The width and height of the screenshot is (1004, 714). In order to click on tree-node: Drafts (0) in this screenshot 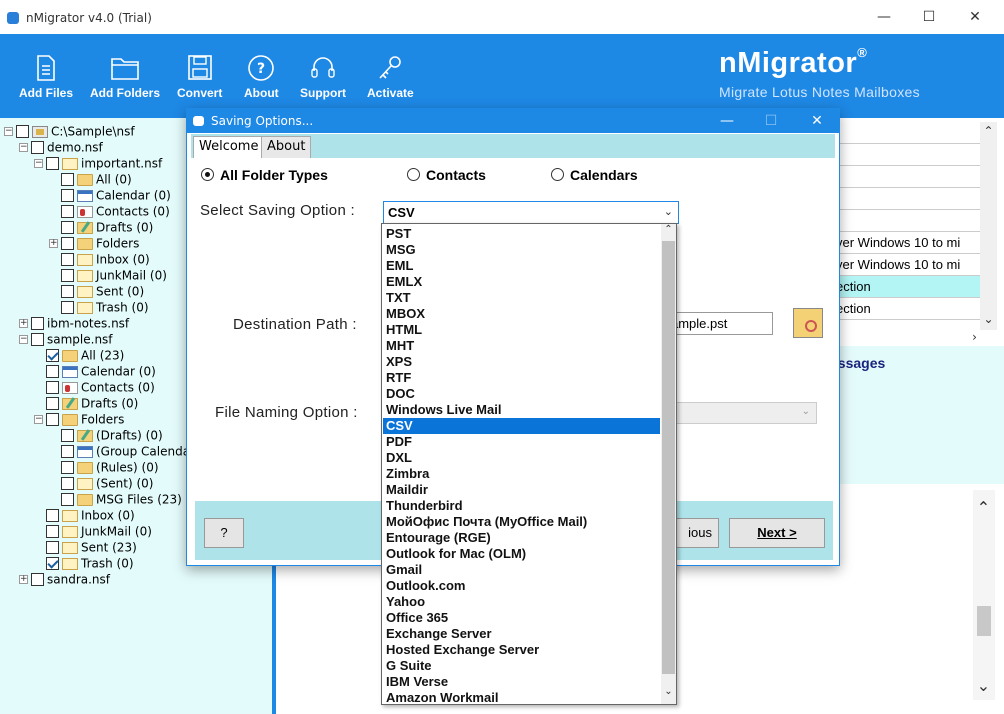, I will do `click(101, 227)`.